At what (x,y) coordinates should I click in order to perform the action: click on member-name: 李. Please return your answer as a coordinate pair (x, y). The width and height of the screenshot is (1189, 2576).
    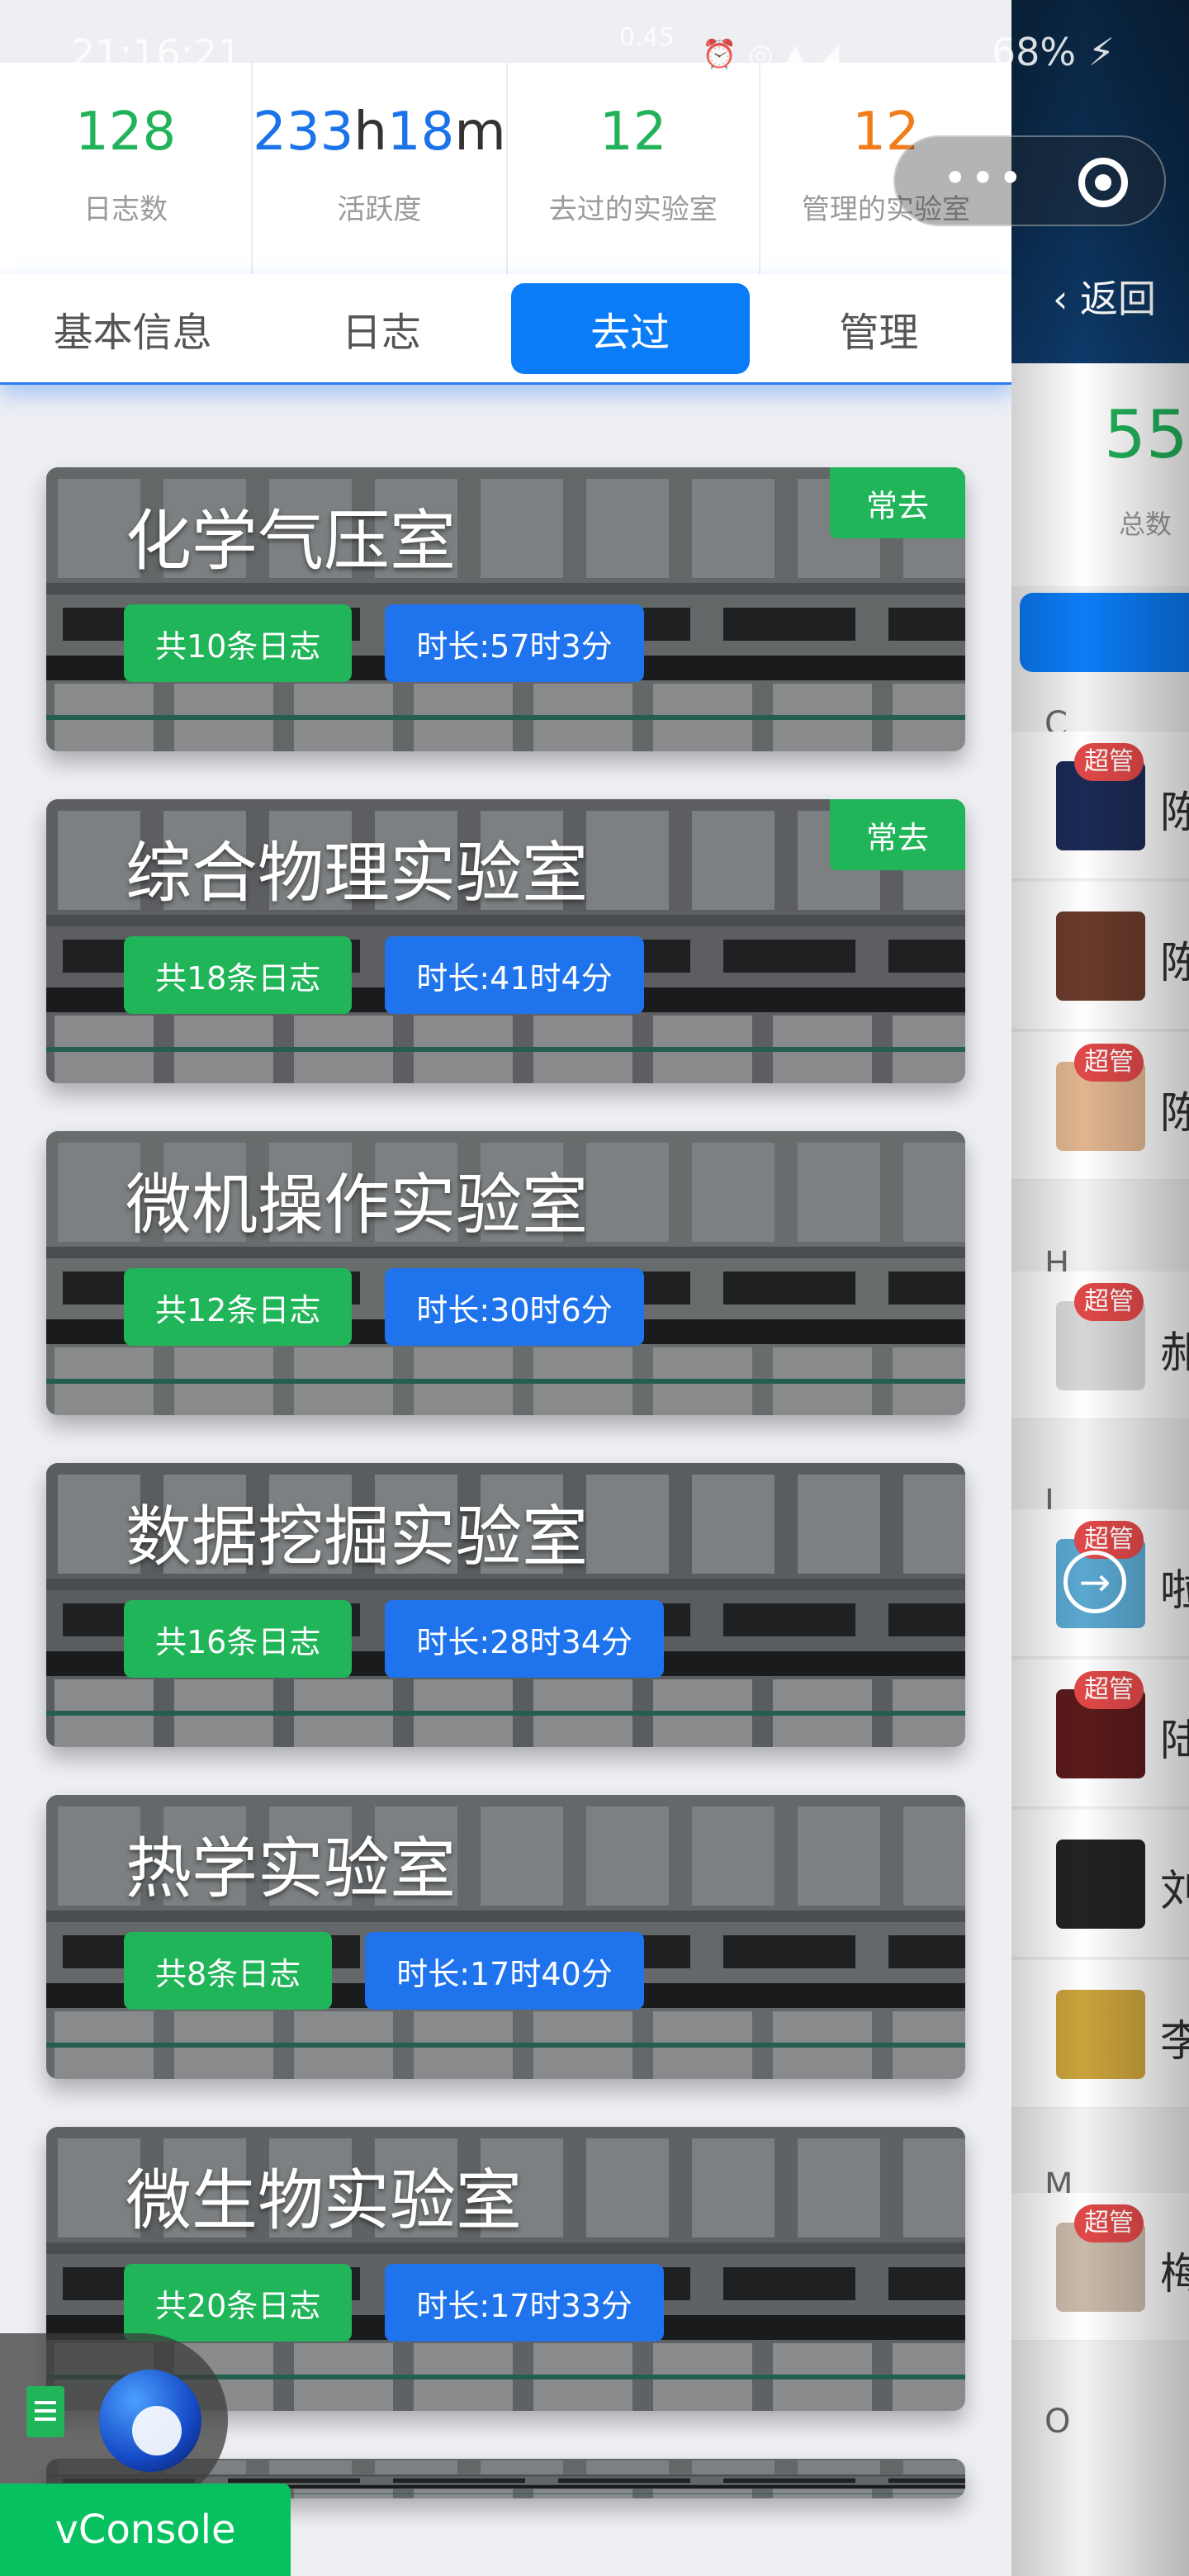
    Looking at the image, I should click on (1174, 2042).